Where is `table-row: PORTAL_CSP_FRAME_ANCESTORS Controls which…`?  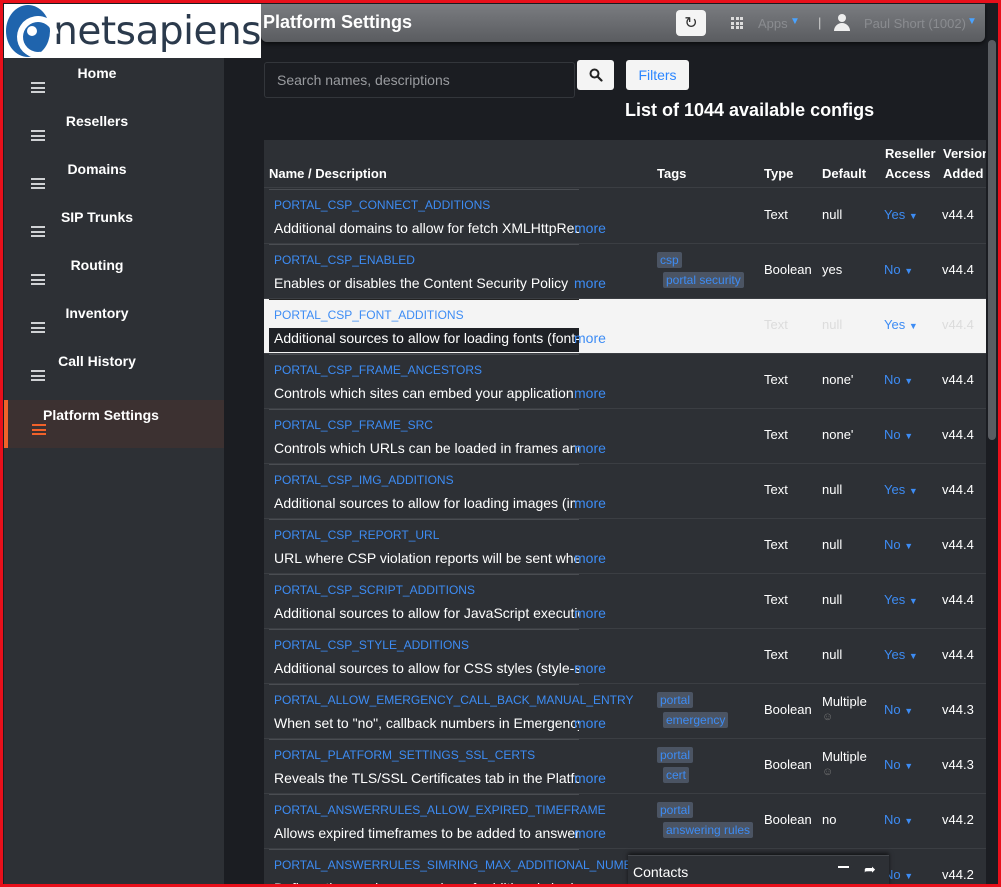 table-row: PORTAL_CSP_FRAME_ANCESTORS Controls which… is located at coordinates (625, 381).